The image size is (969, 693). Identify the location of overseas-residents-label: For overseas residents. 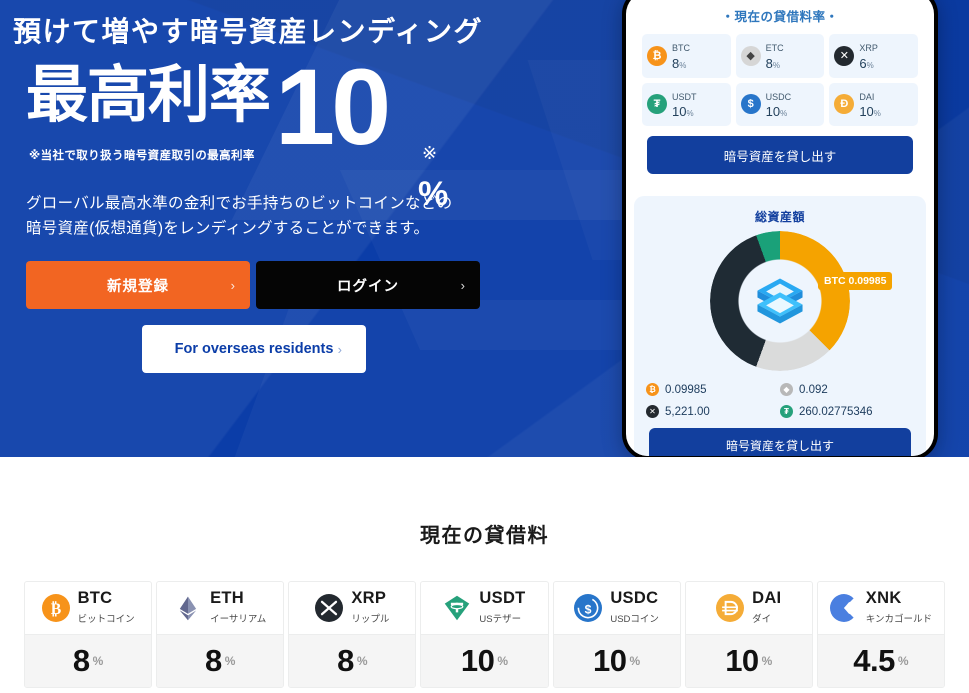
(254, 349).